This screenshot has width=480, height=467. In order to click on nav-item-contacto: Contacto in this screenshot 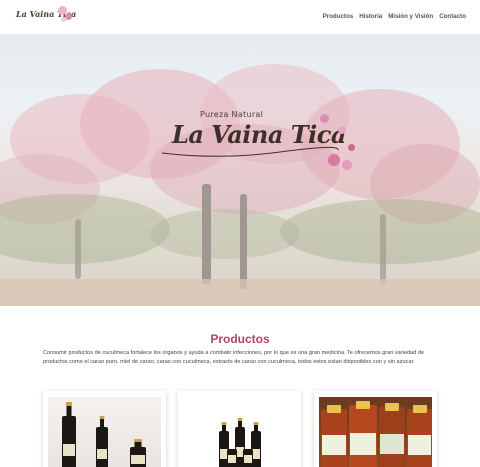, I will do `click(452, 16)`.